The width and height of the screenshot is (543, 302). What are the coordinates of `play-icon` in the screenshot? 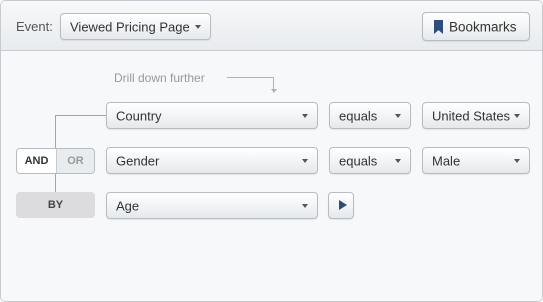 It's located at (343, 205).